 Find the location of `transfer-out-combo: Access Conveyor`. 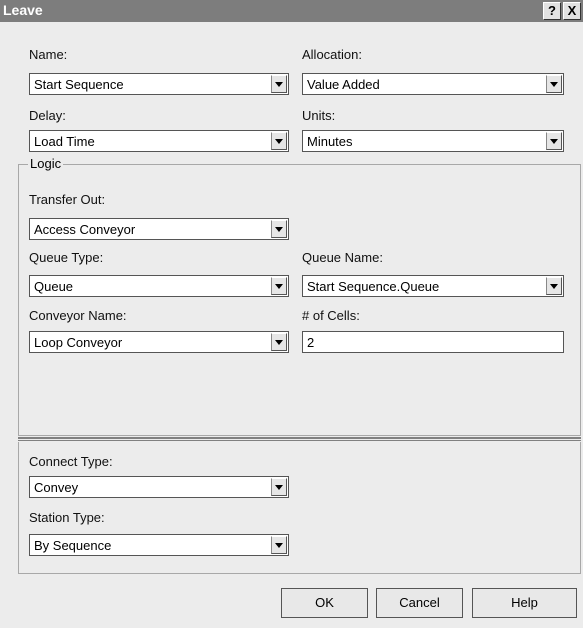

transfer-out-combo: Access Conveyor is located at coordinates (159, 229).